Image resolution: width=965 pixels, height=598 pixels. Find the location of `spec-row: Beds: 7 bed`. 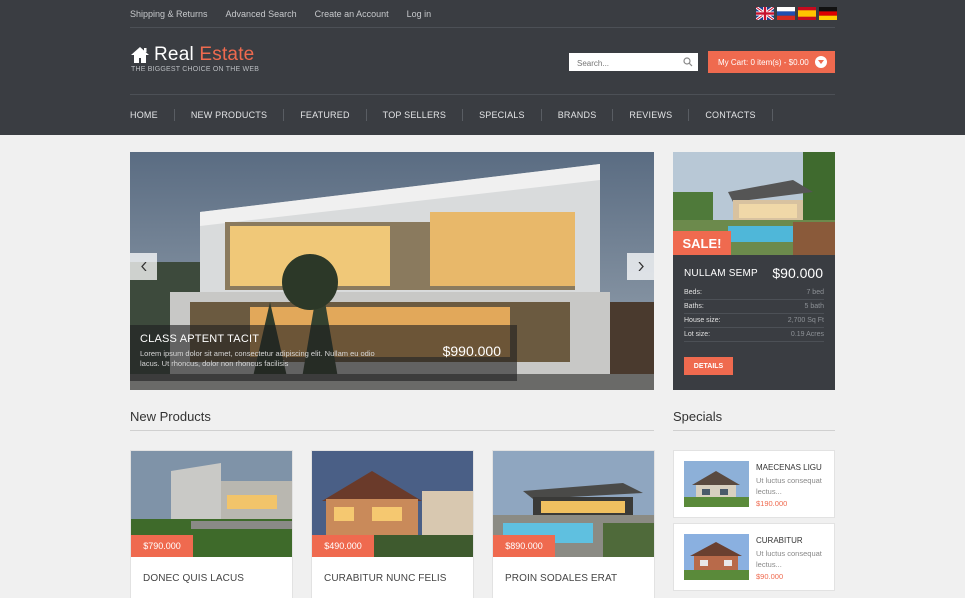

spec-row: Beds: 7 bed is located at coordinates (754, 293).